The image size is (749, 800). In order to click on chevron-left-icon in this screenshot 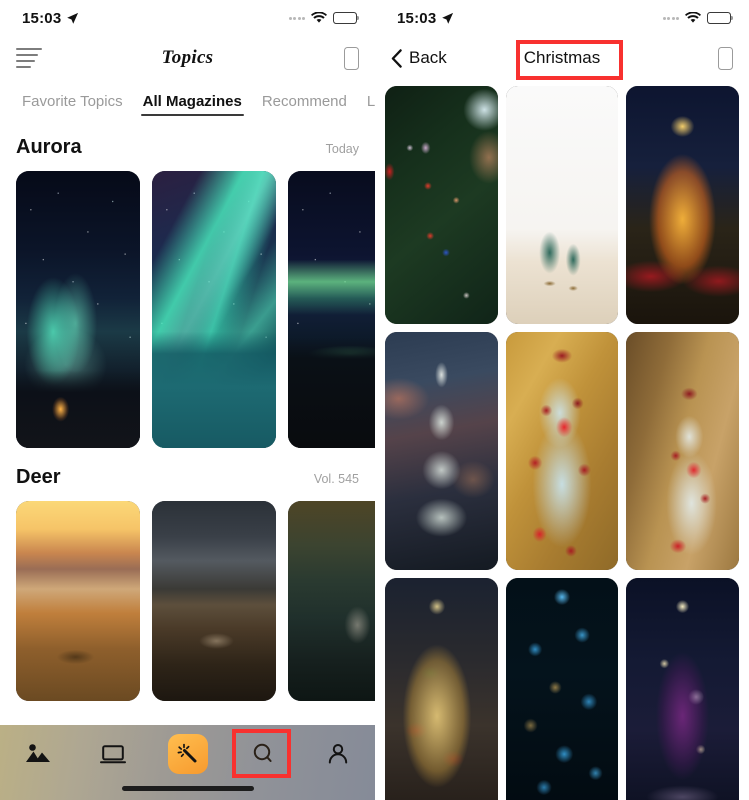, I will do `click(396, 58)`.